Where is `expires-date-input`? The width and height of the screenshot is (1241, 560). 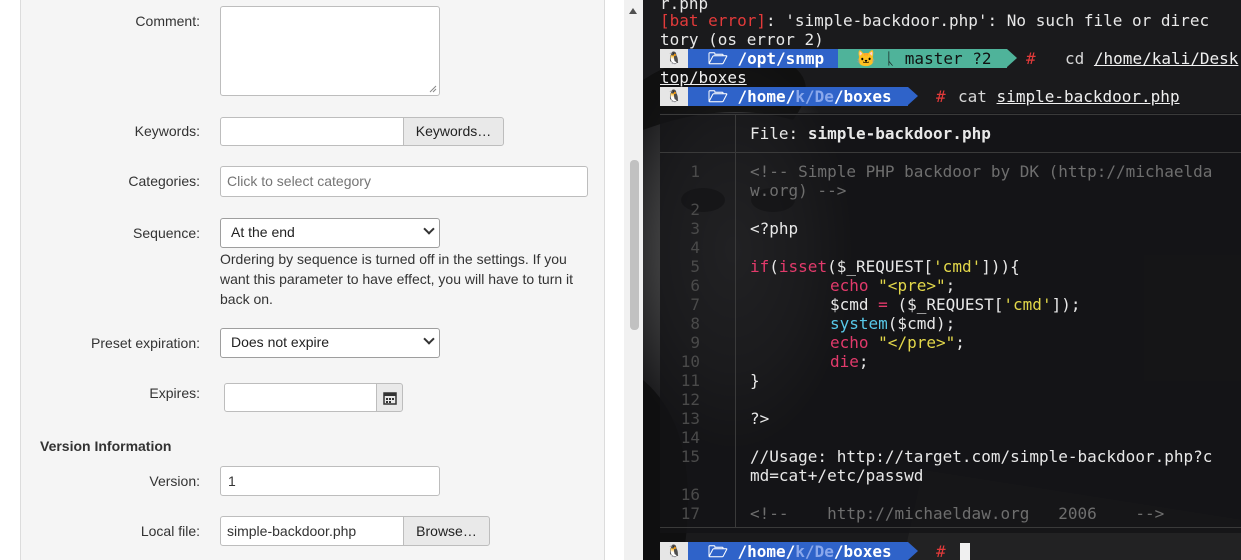 expires-date-input is located at coordinates (300, 397).